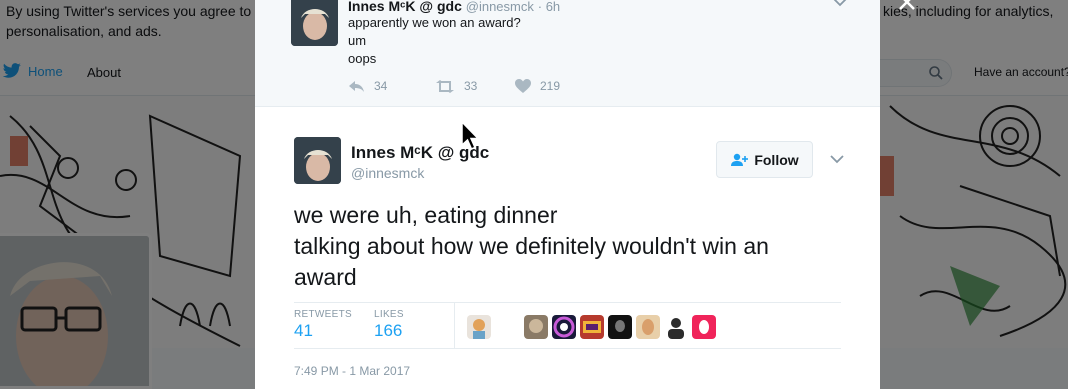 This screenshot has height=389, width=1068. What do you see at coordinates (352, 371) in the screenshot?
I see `tweet-timestamp: 7:49 PM - 1 Mar 2017` at bounding box center [352, 371].